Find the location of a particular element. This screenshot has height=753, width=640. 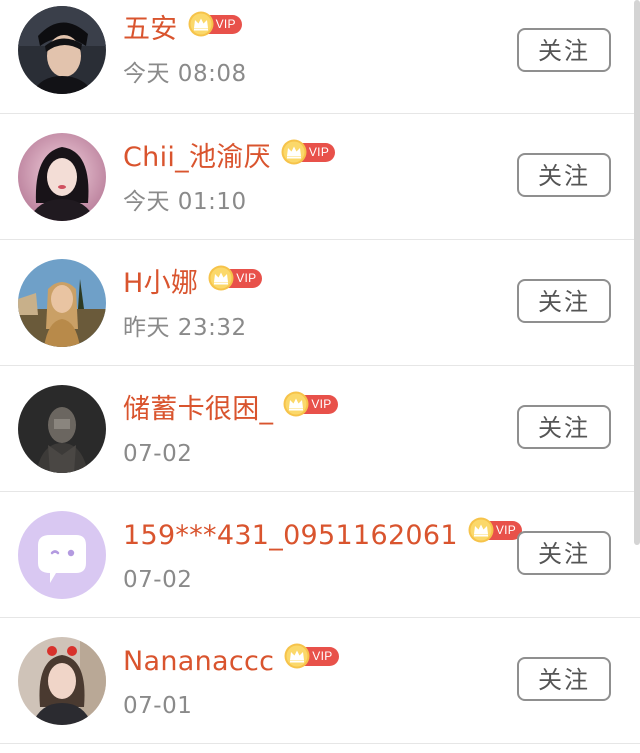

female-portrait-icon is located at coordinates (62, 177).